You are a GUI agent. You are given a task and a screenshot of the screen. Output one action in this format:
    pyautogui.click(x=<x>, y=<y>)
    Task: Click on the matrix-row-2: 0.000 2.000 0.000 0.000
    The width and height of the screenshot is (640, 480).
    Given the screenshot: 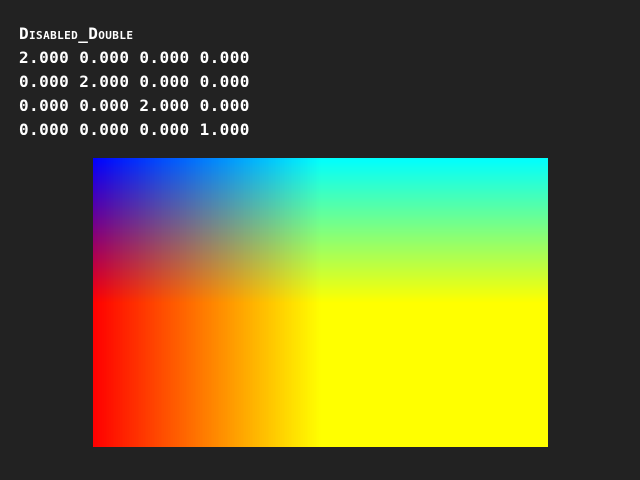 What is the action you would take?
    pyautogui.click(x=134, y=81)
    